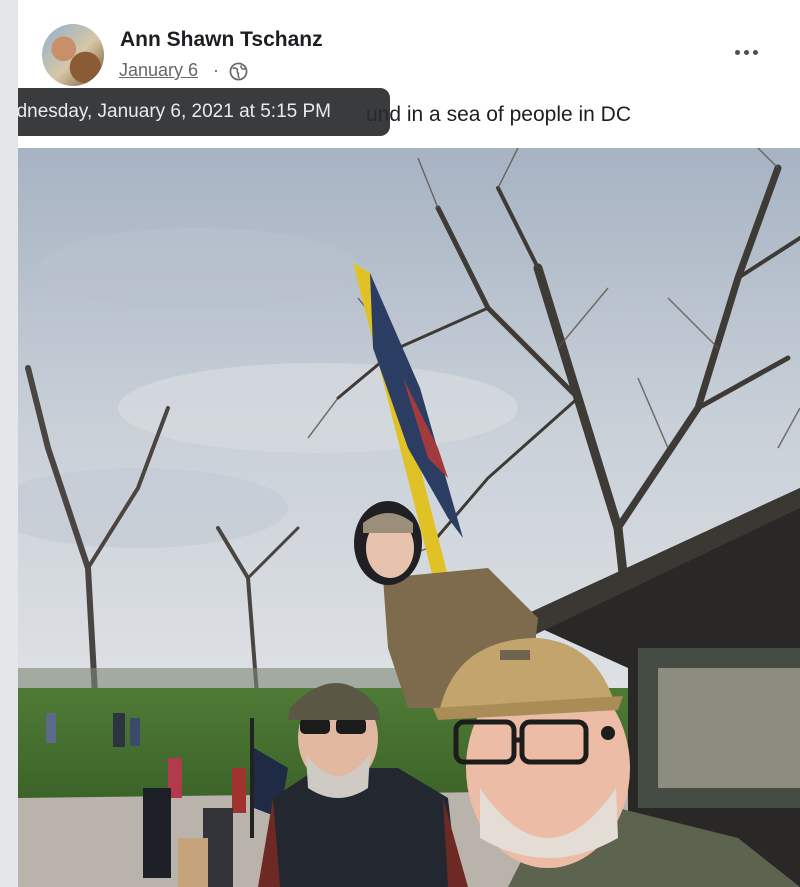 The height and width of the screenshot is (887, 800). Describe the element at coordinates (409, 50) in the screenshot. I see `post-header: Ann Shawn Tschanz January 6 ·` at that location.